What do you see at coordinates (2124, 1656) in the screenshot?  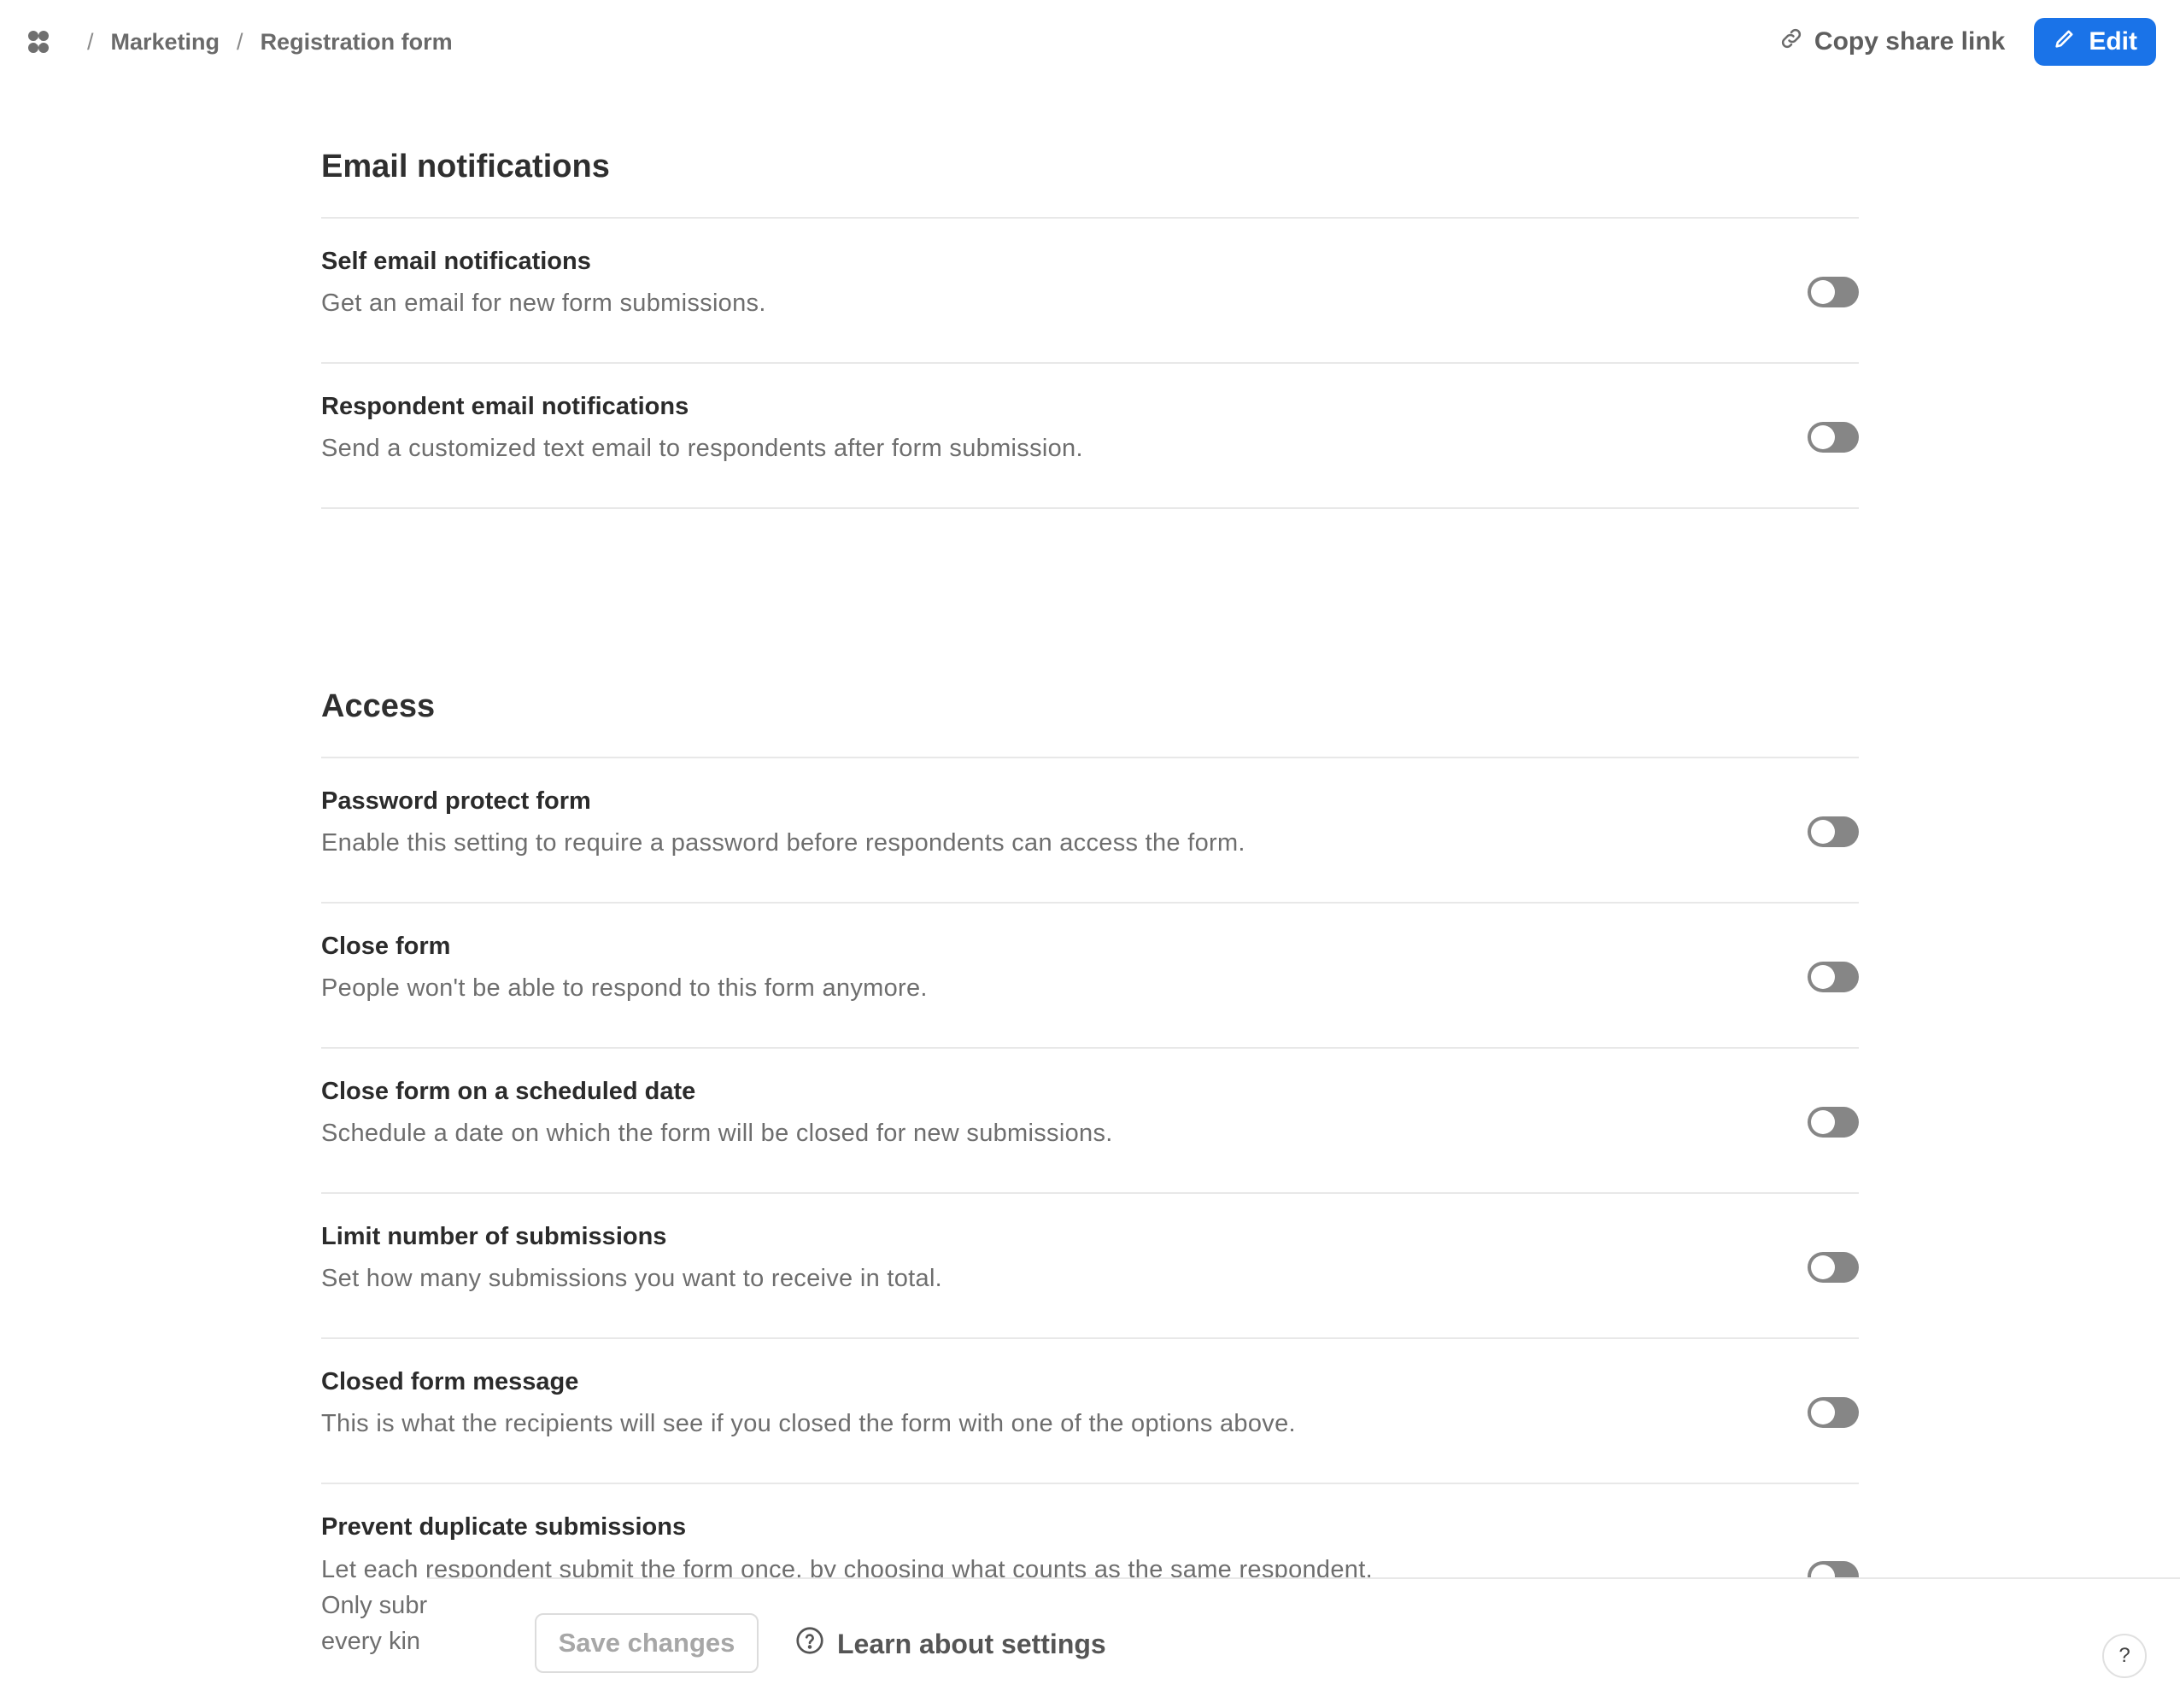 I see `help-button: ?` at bounding box center [2124, 1656].